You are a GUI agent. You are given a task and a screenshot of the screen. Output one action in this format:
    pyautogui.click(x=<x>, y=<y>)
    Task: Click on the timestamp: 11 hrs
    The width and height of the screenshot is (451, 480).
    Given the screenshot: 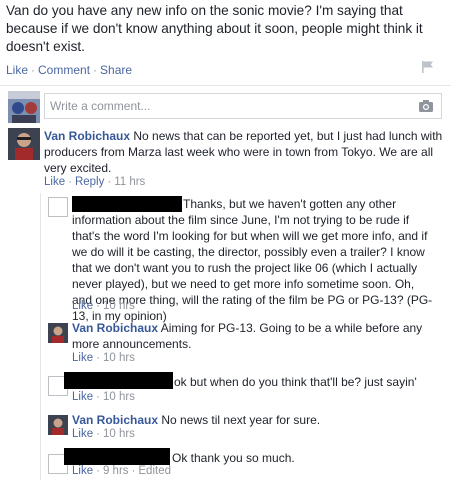 What is the action you would take?
    pyautogui.click(x=130, y=182)
    